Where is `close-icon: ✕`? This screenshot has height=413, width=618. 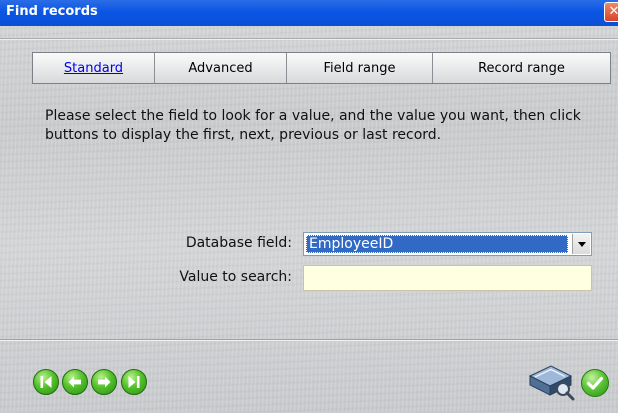 close-icon: ✕ is located at coordinates (613, 11).